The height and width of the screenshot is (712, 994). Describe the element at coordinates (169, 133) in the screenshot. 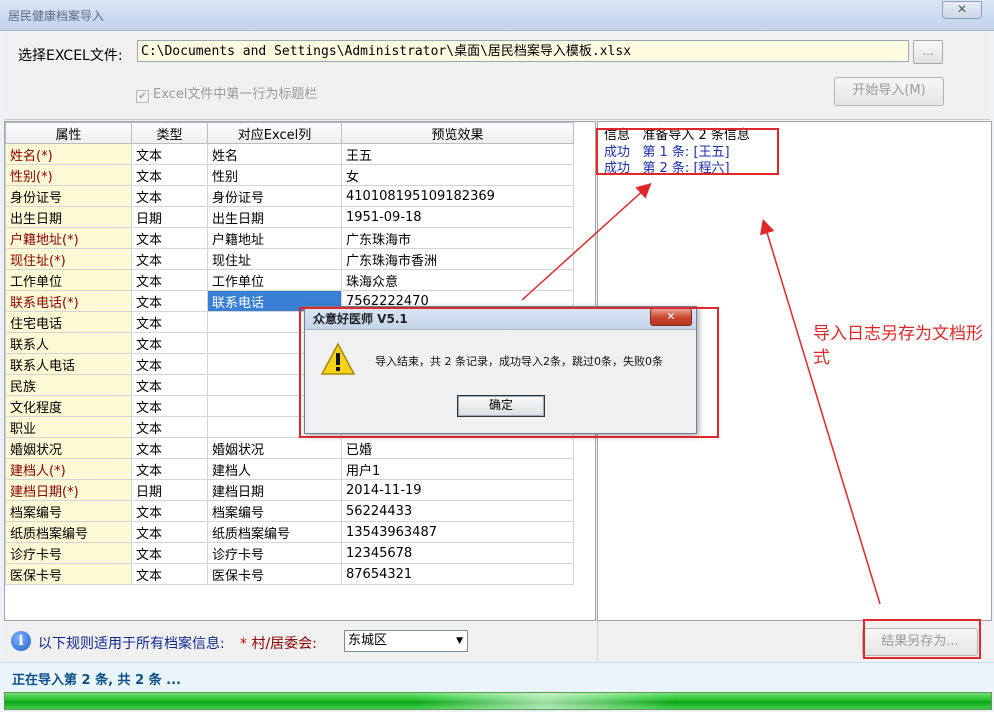

I see `column-header-type: 类型` at that location.